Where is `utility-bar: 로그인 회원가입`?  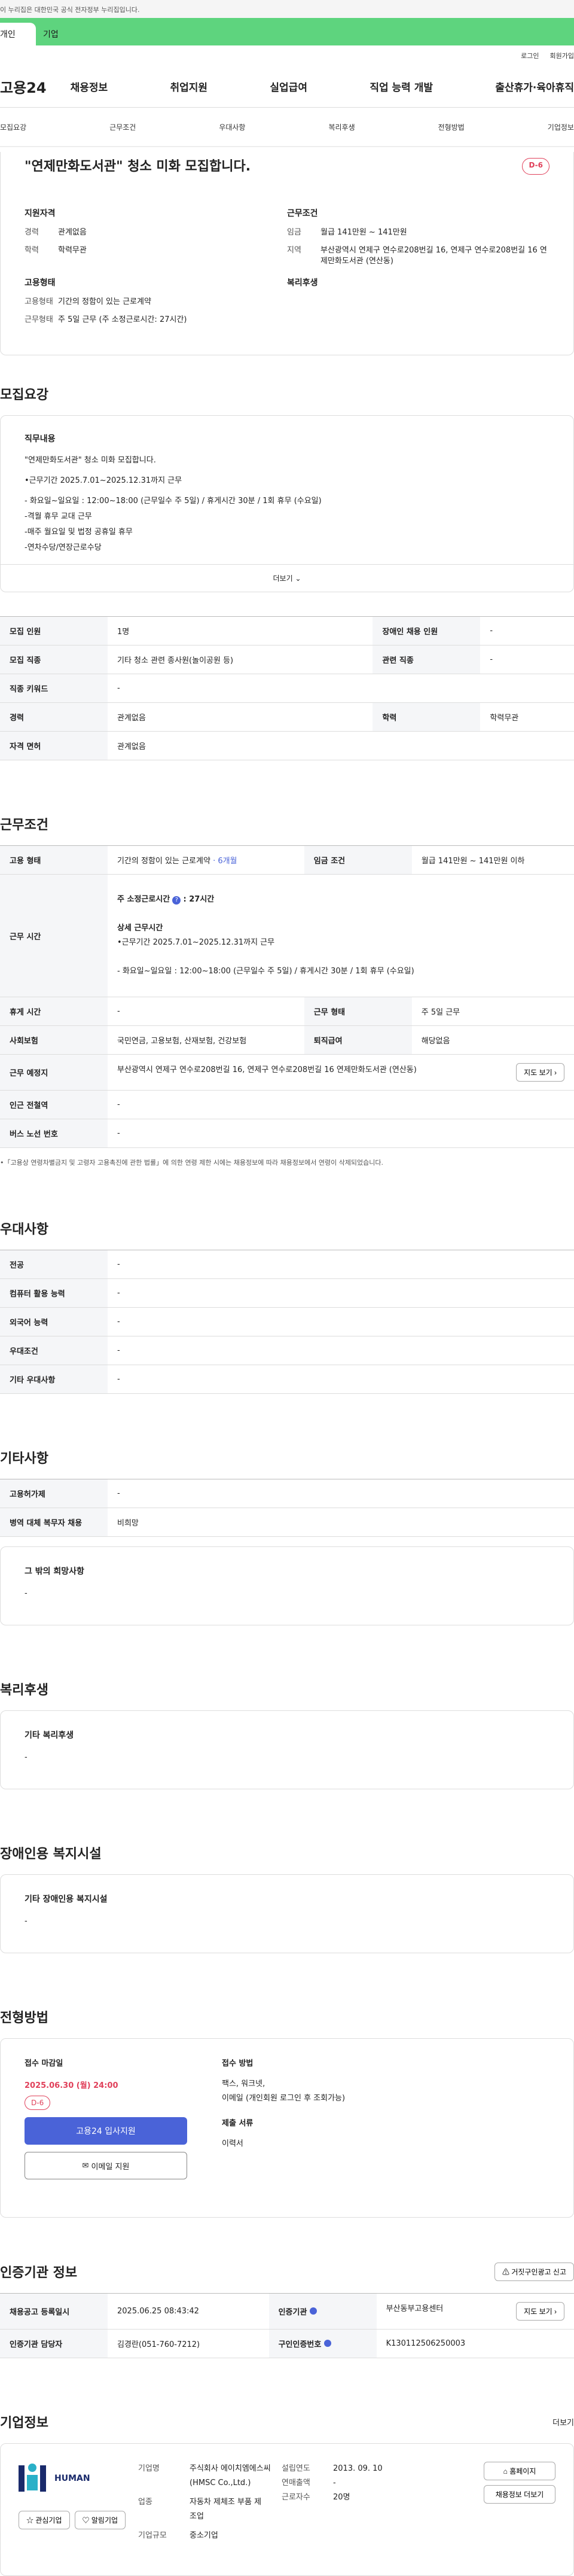
utility-bar: 로그인 회원가입 is located at coordinates (287, 55).